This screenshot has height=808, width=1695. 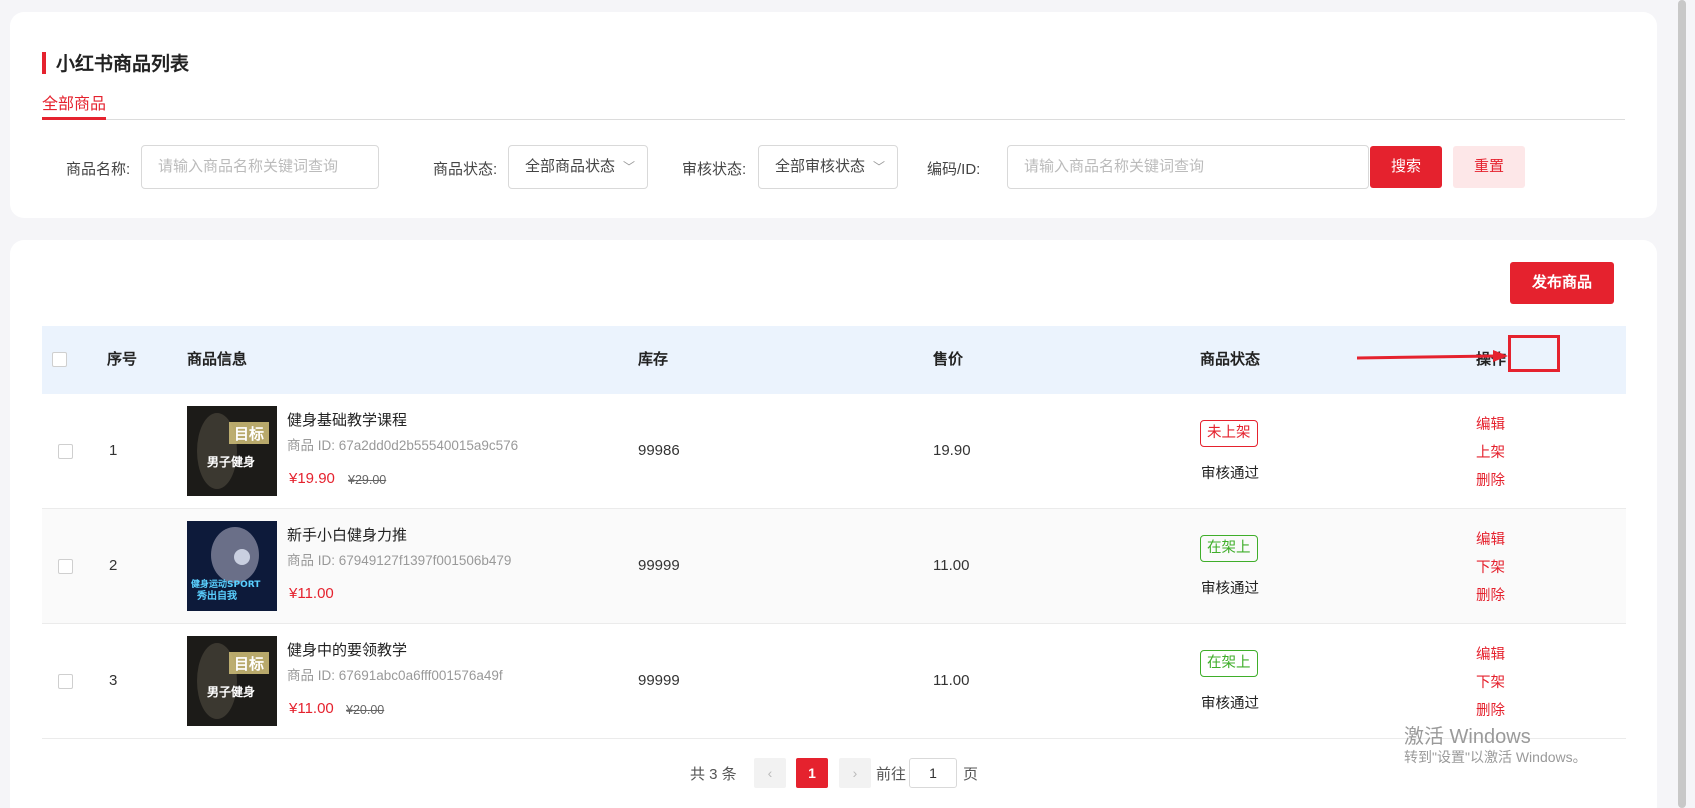 I want to click on select-all-checkbox, so click(x=59, y=359).